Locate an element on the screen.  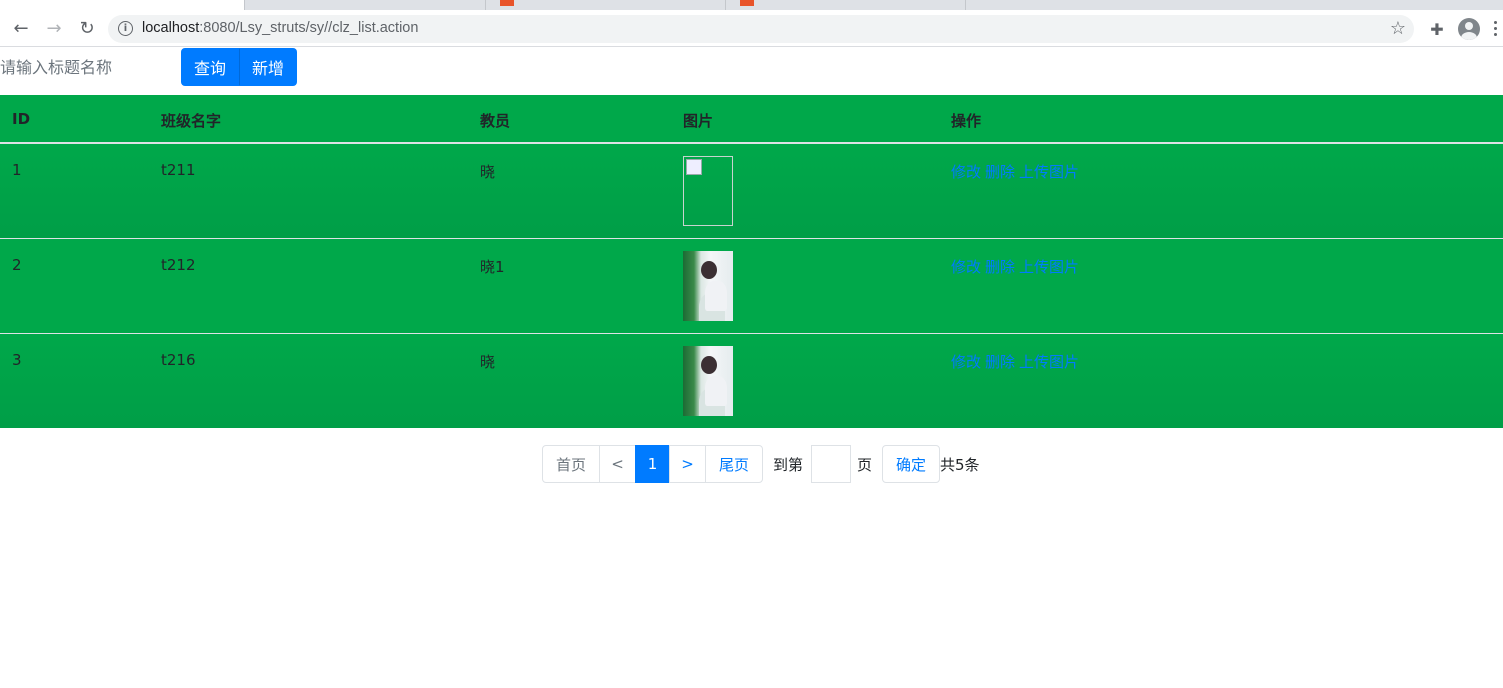
search-input is located at coordinates (90, 67).